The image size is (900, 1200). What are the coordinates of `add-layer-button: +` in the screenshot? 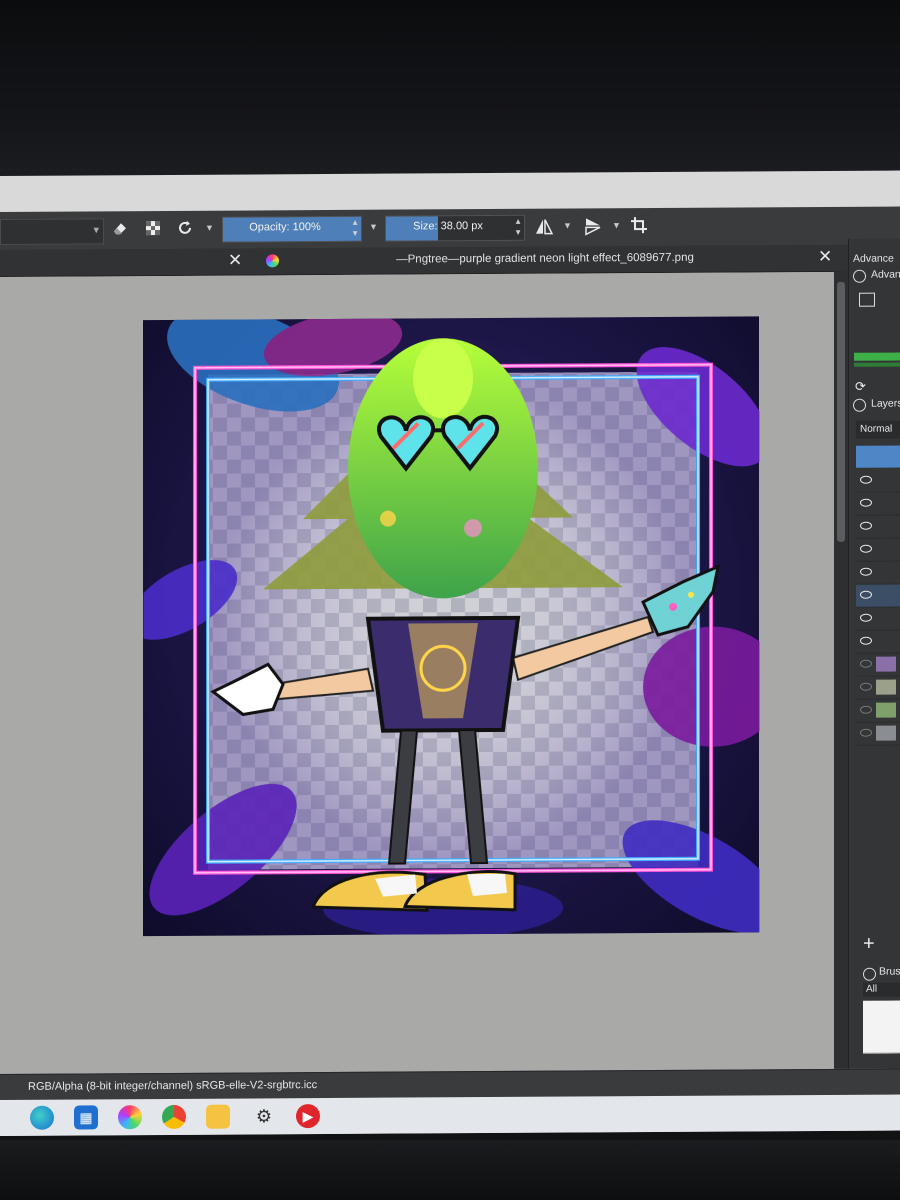 It's located at (869, 944).